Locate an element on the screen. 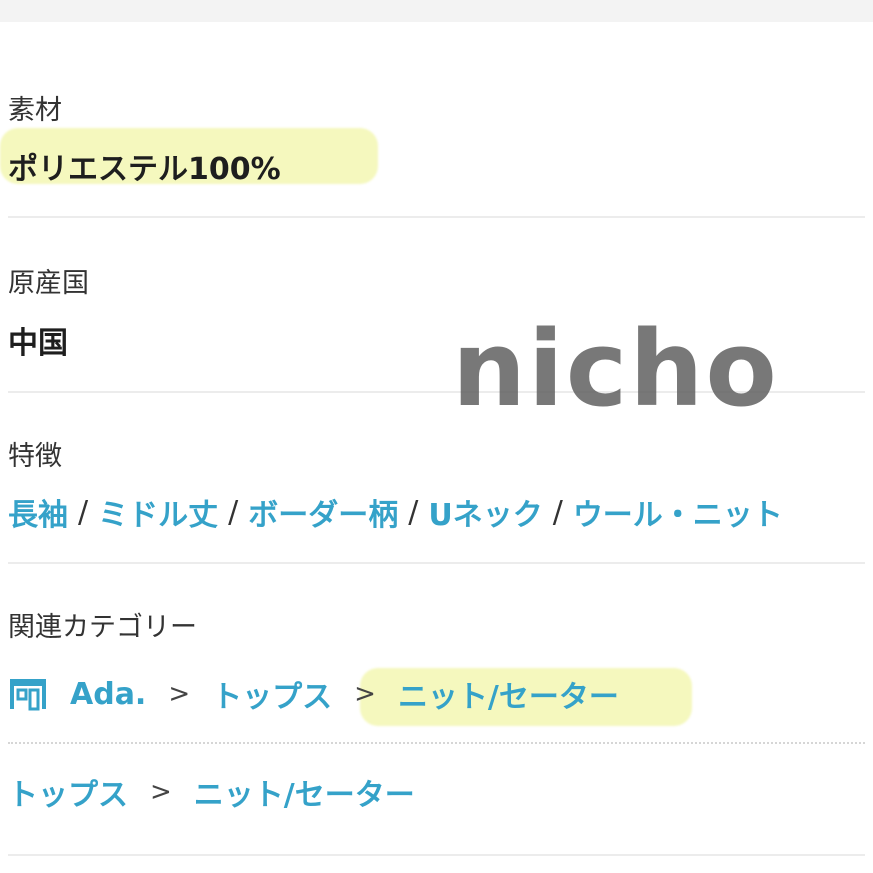 The height and width of the screenshot is (873, 873). features-tag-list: 長袖 / ミドル丈 / ボーダー柄 / Uネック / ウール・ニット is located at coordinates (395, 512).